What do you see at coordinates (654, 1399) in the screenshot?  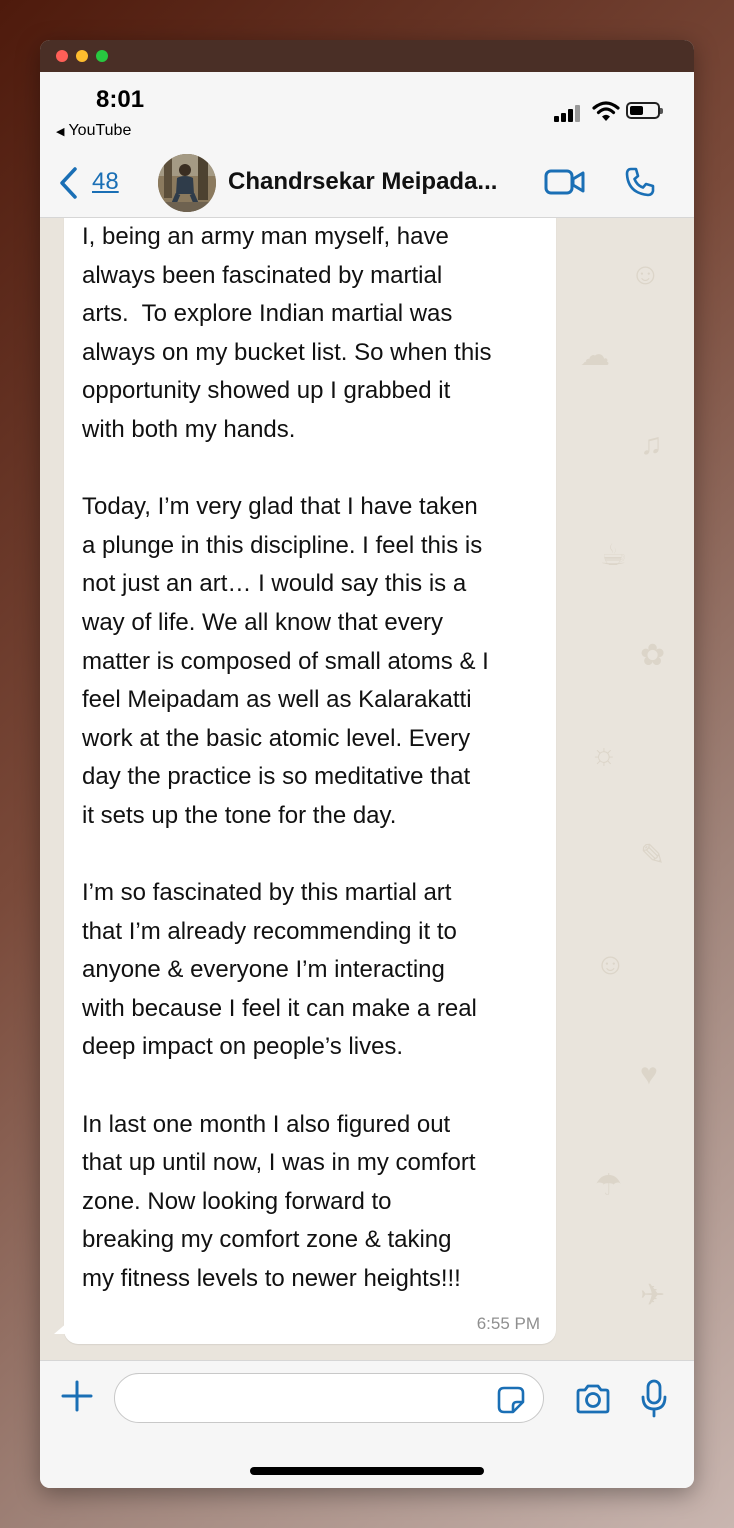 I see `microphone-icon` at bounding box center [654, 1399].